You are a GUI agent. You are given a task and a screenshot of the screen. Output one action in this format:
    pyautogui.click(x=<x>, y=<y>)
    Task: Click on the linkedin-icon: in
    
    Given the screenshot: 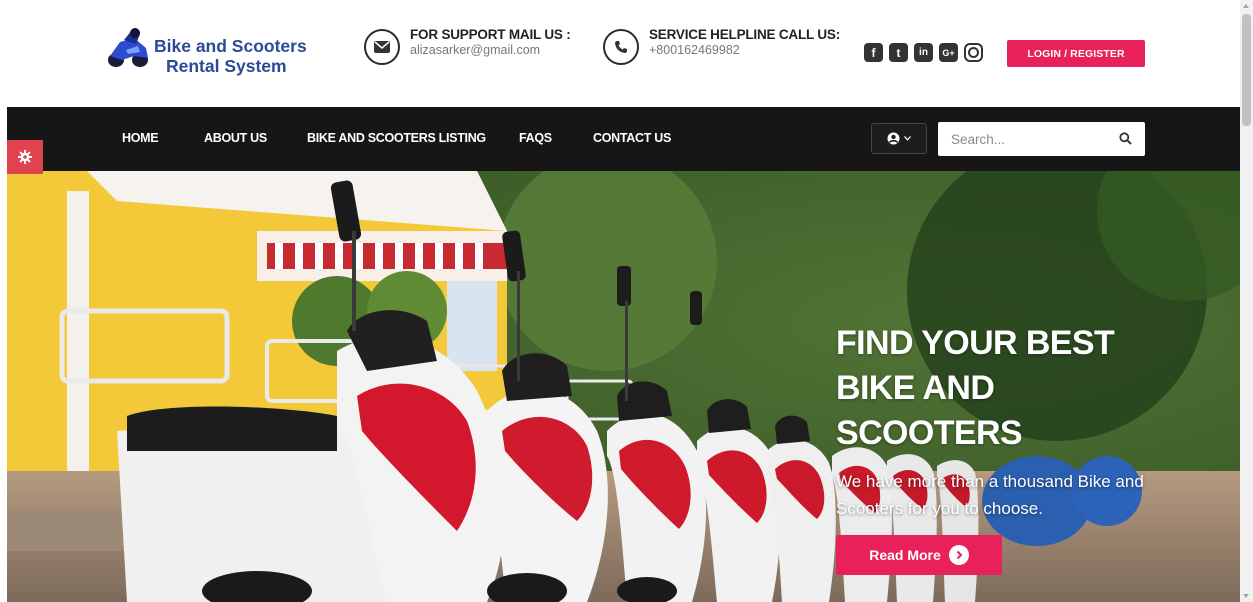 What is the action you would take?
    pyautogui.click(x=923, y=52)
    